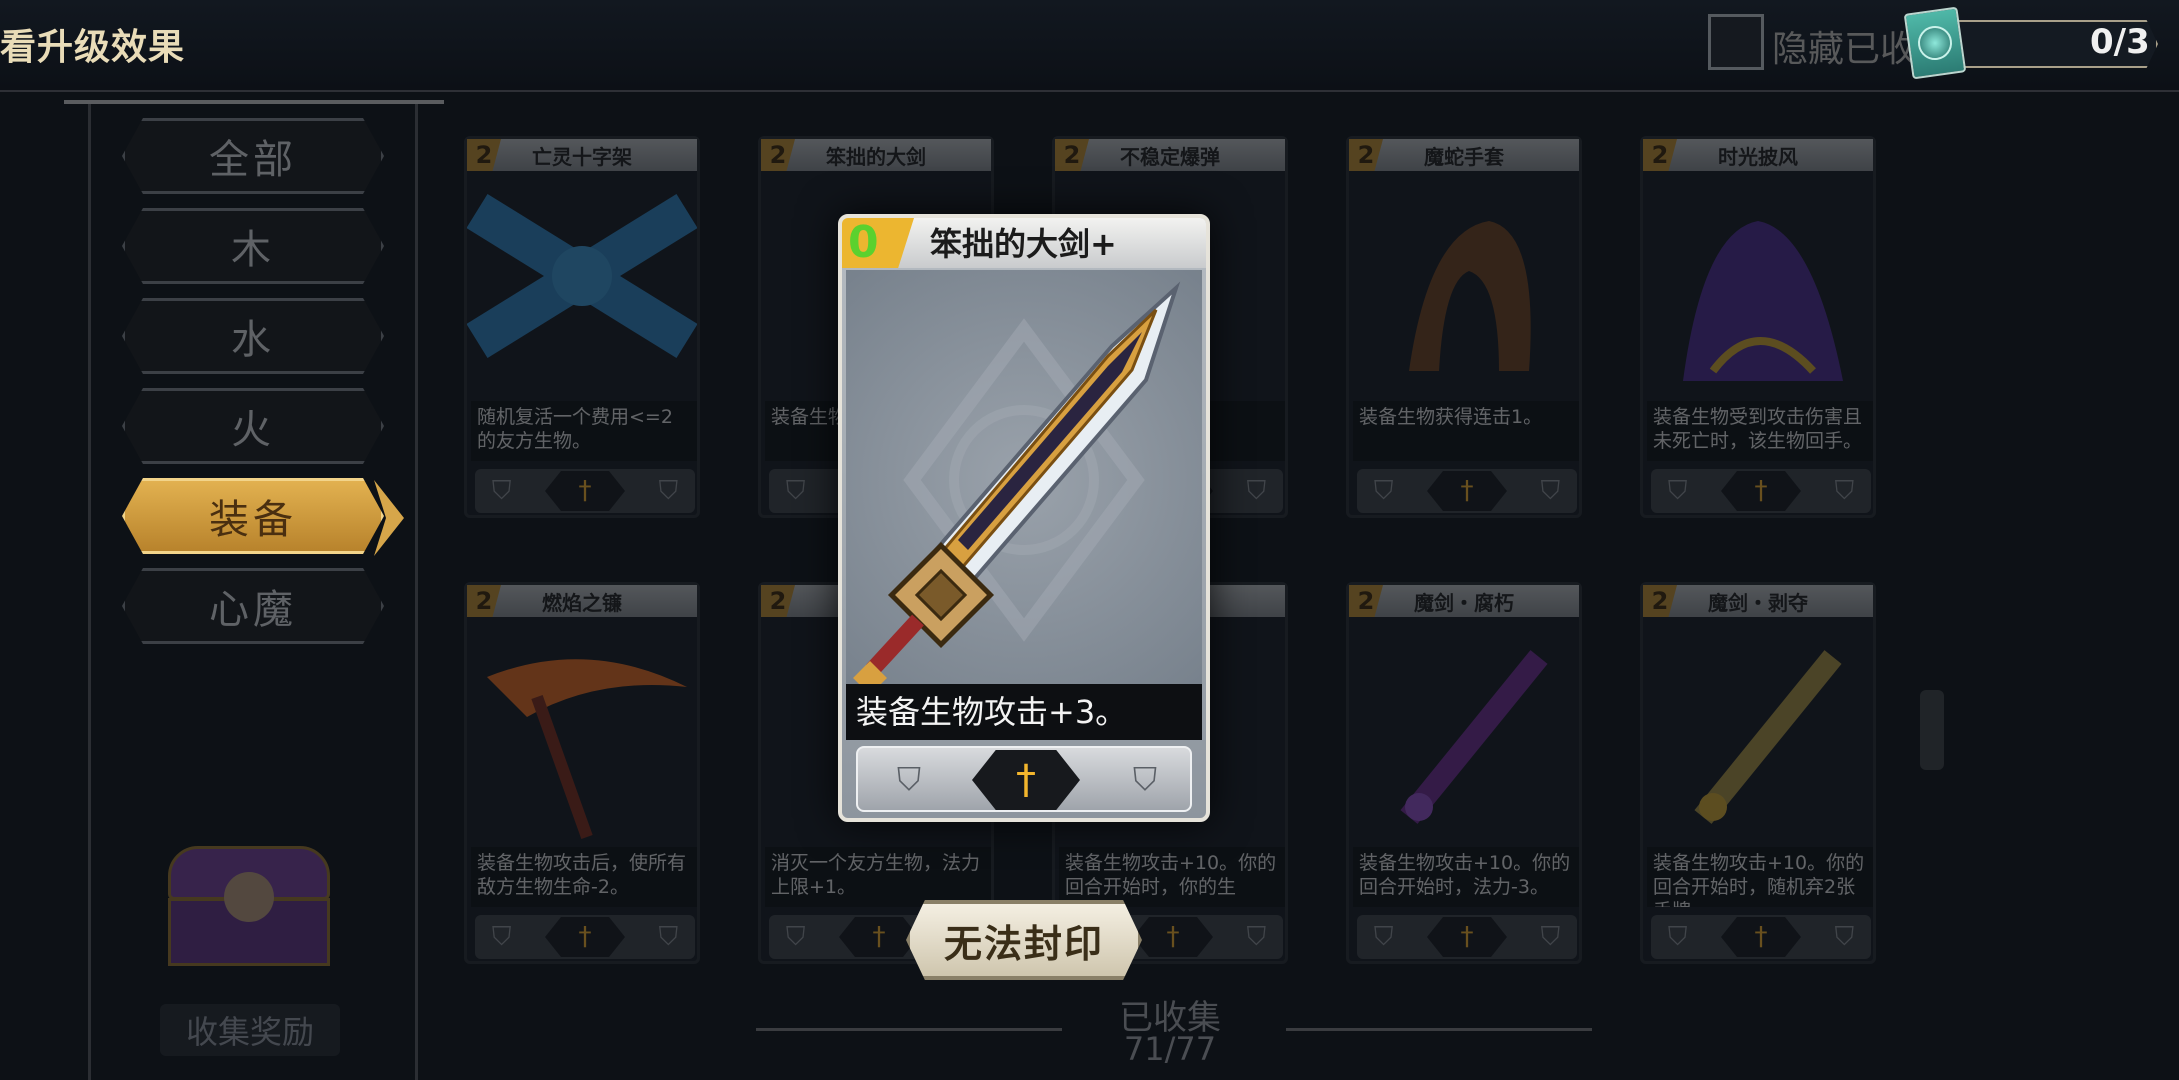 This screenshot has width=2179, height=1080. Describe the element at coordinates (1464, 601) in the screenshot. I see `card-name: 魔剑・腐朽` at that location.